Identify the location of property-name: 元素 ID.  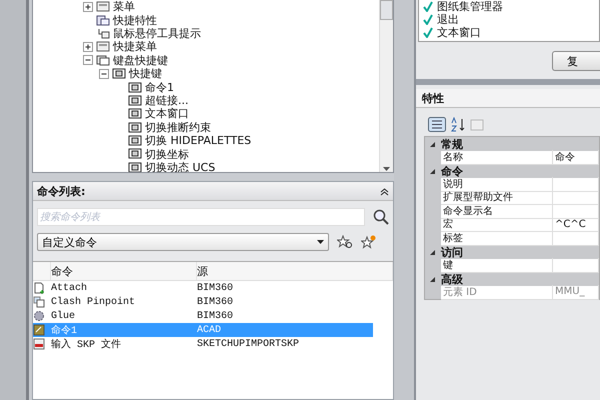
(497, 292).